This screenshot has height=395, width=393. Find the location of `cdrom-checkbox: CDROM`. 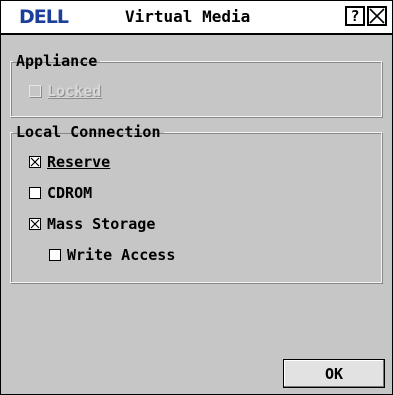

cdrom-checkbox: CDROM is located at coordinates (60, 193).